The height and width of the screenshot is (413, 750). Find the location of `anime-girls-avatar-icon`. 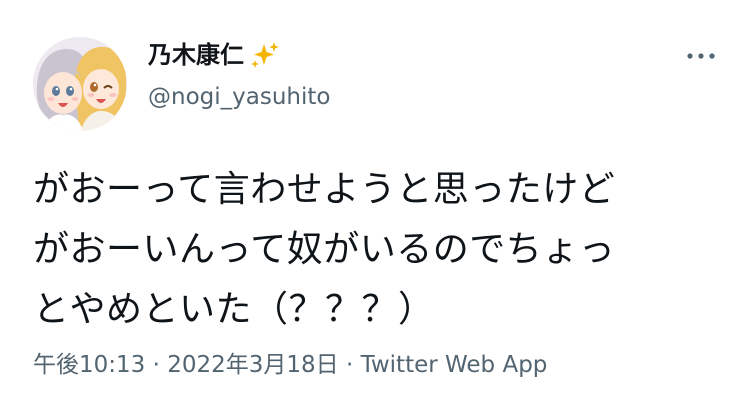

anime-girls-avatar-icon is located at coordinates (80, 84).